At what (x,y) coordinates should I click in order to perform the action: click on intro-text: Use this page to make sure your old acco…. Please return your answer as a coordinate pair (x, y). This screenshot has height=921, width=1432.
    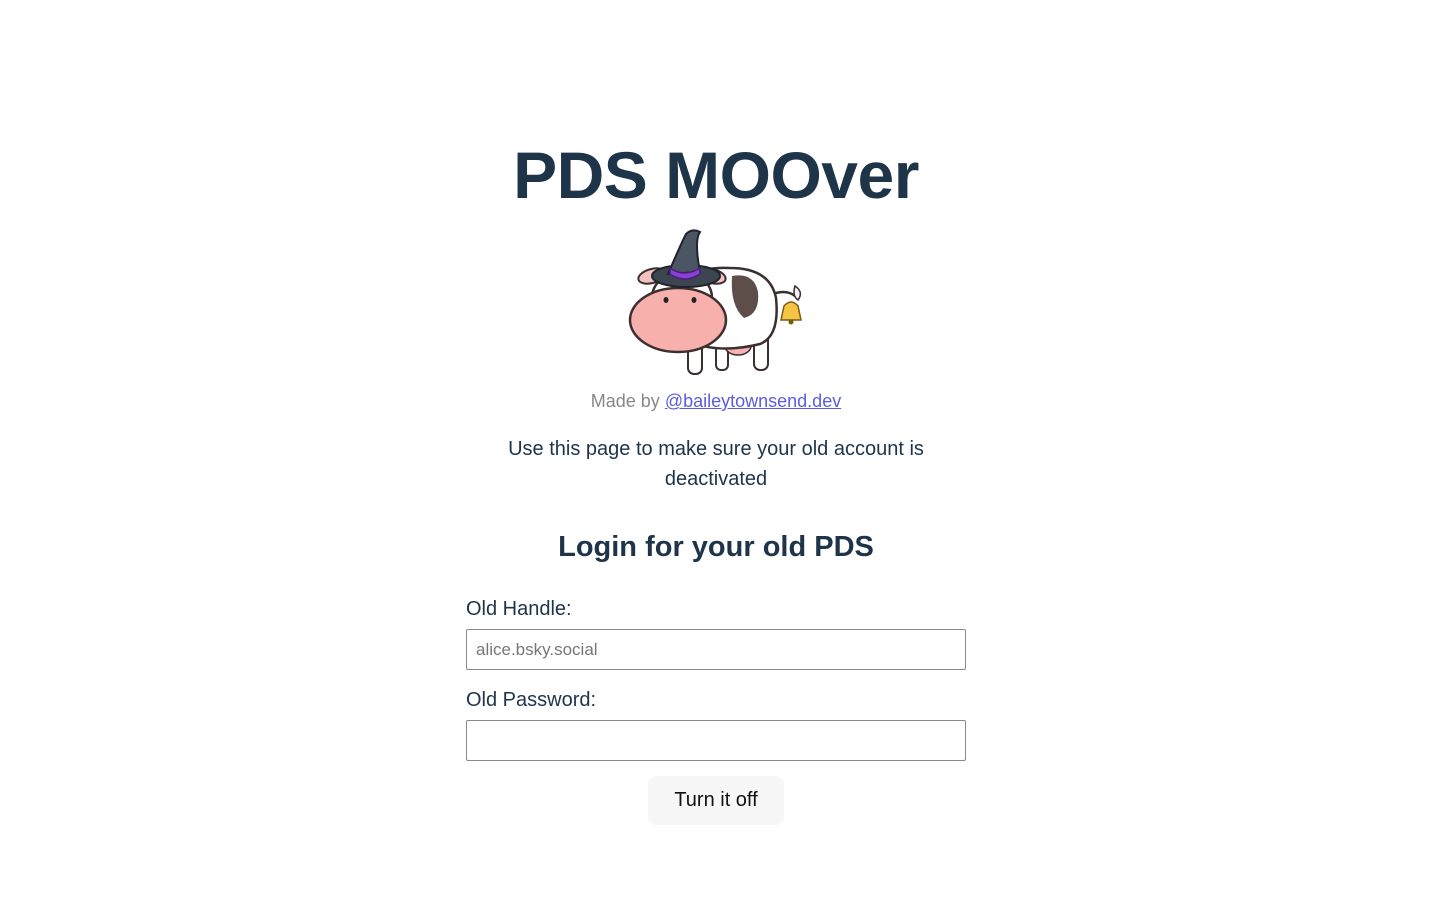
    Looking at the image, I should click on (716, 464).